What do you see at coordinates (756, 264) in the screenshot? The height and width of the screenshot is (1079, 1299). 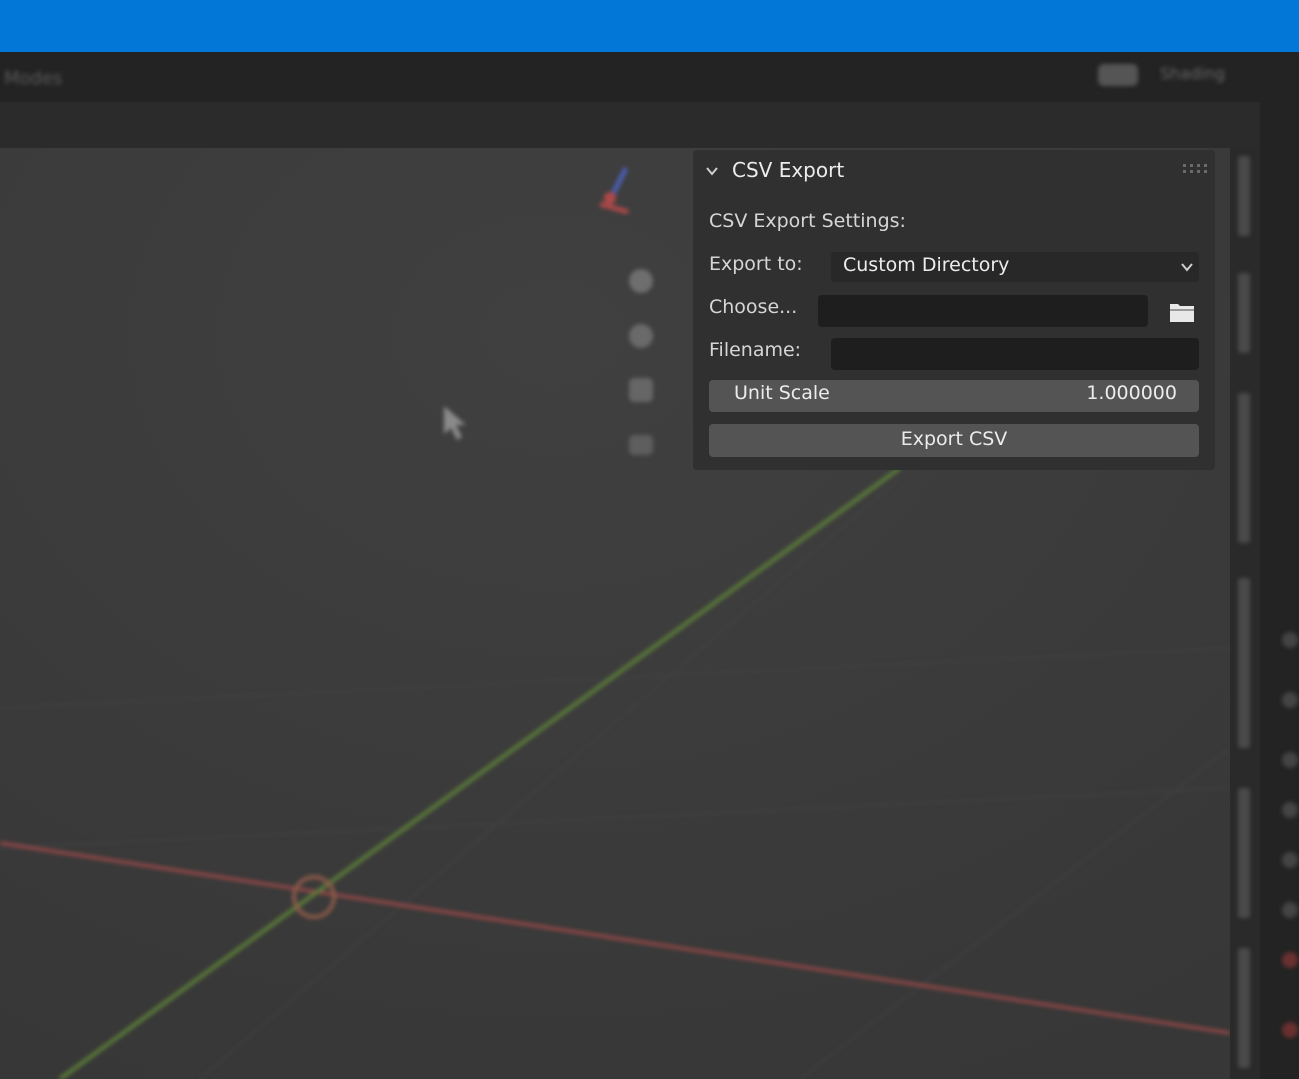 I see `export-to-label: Export to:` at bounding box center [756, 264].